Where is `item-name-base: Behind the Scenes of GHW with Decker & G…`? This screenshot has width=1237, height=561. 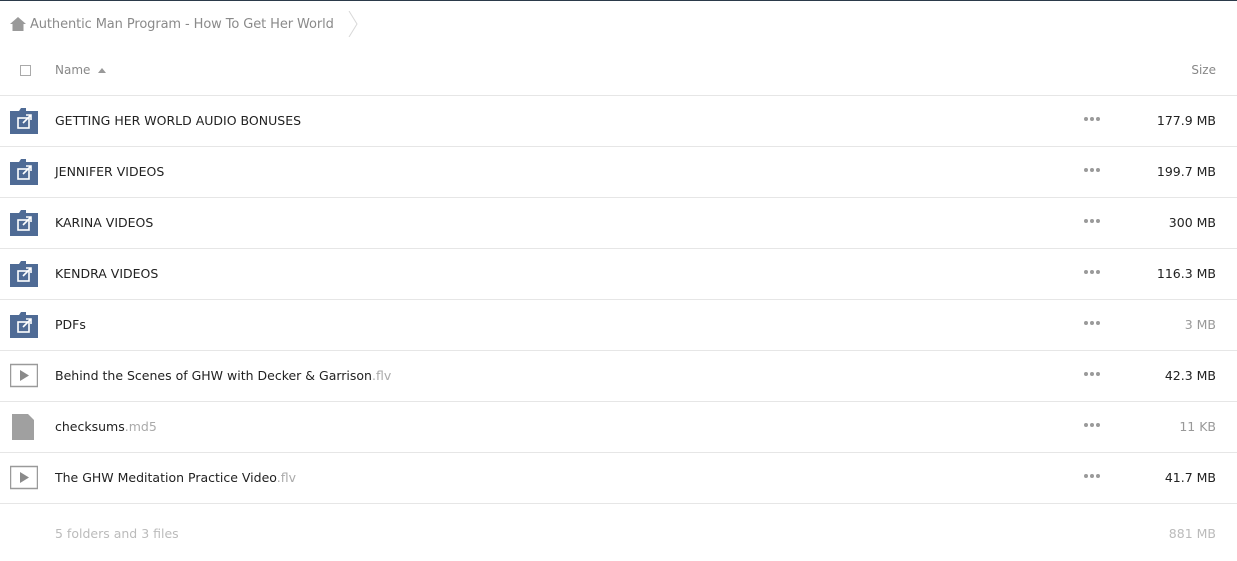
item-name-base: Behind the Scenes of GHW with Decker & G… is located at coordinates (213, 375).